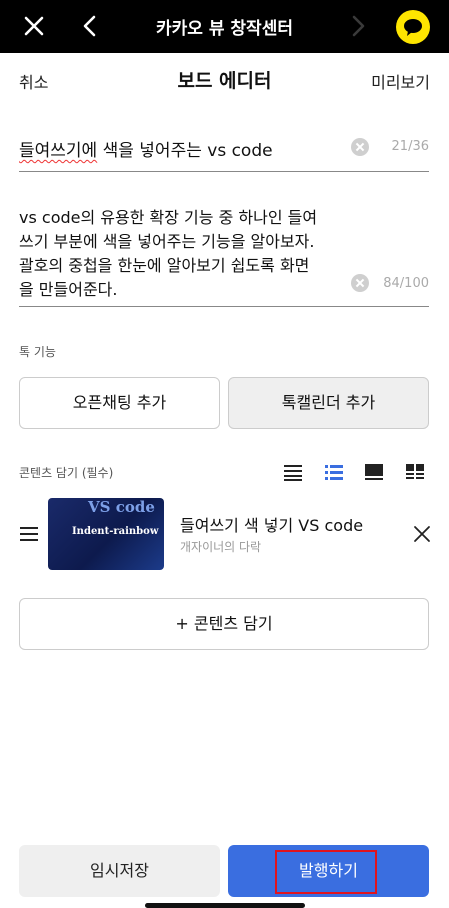 The image size is (449, 908). Describe the element at coordinates (58, 151) in the screenshot. I see `misspelled-word: 들여쓰기에` at that location.